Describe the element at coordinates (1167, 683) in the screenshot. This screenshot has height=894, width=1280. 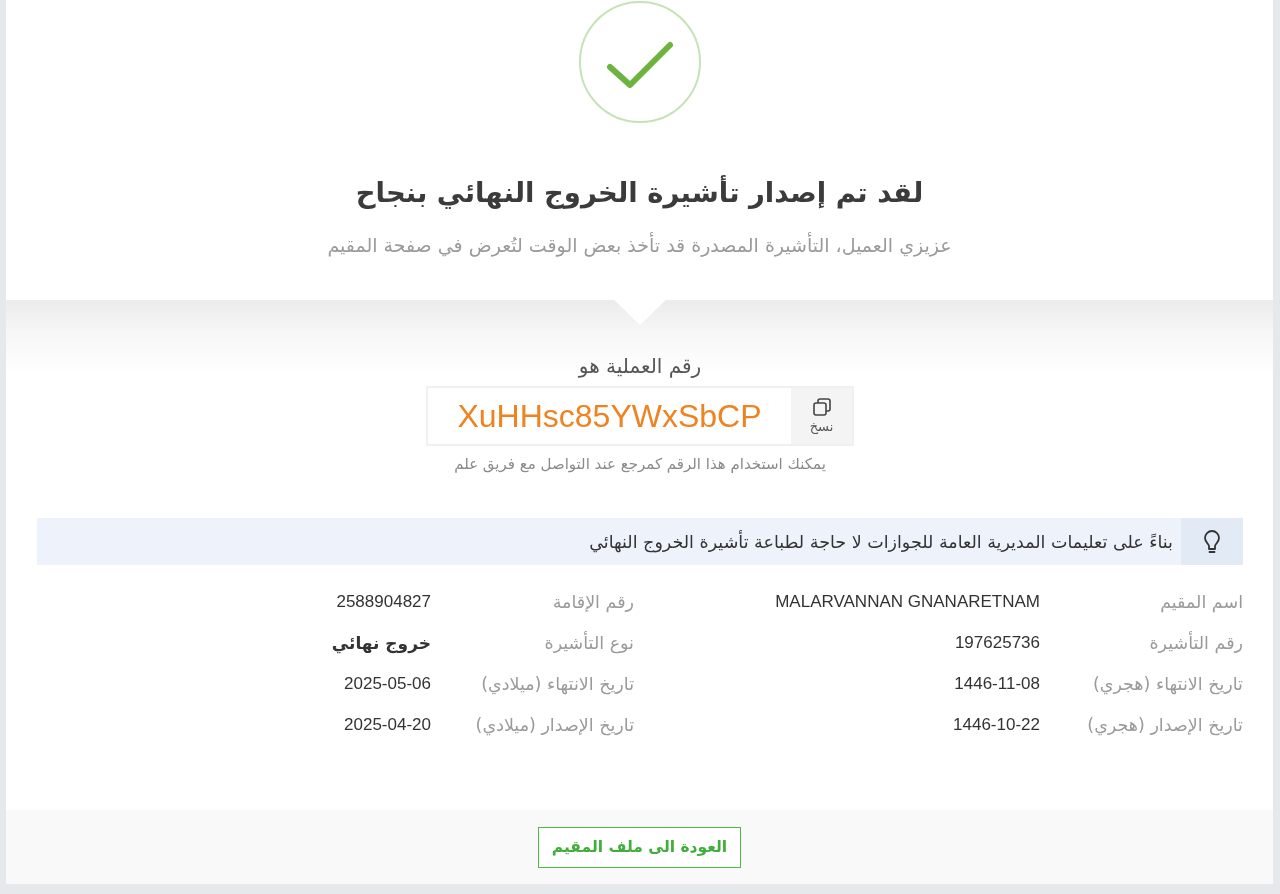
I see `detail-label: تاريخ الانتهاء (هجري)` at that location.